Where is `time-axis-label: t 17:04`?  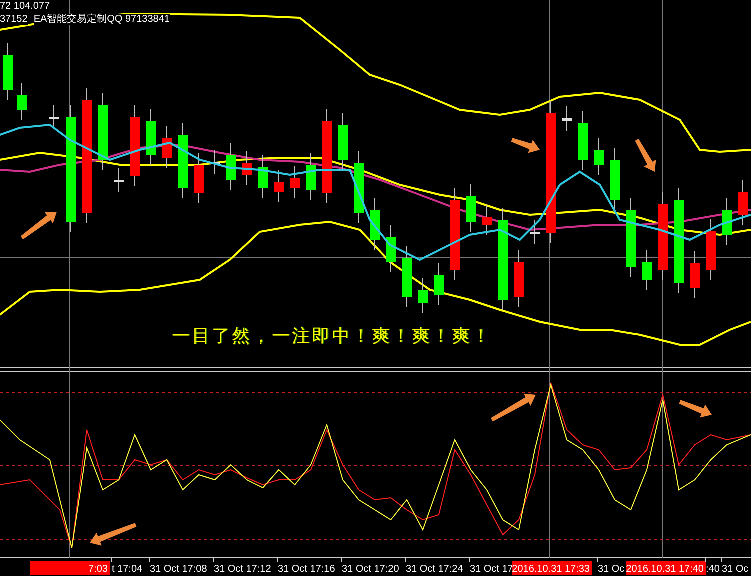
time-axis-label: t 17:04 is located at coordinates (127, 569).